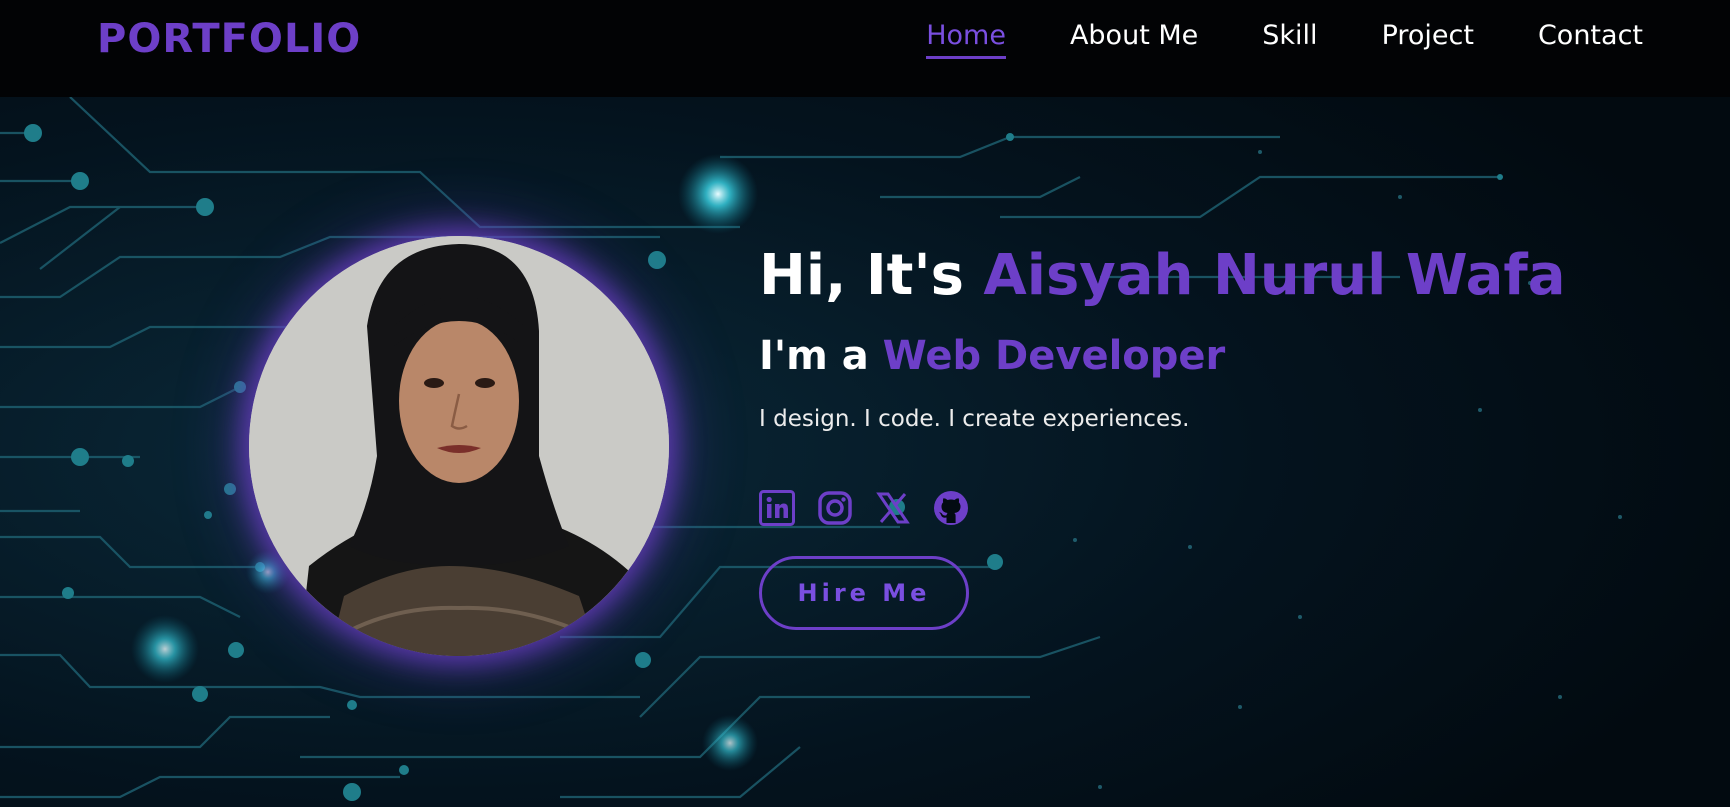  Describe the element at coordinates (1428, 39) in the screenshot. I see `nav-project: Project` at that location.